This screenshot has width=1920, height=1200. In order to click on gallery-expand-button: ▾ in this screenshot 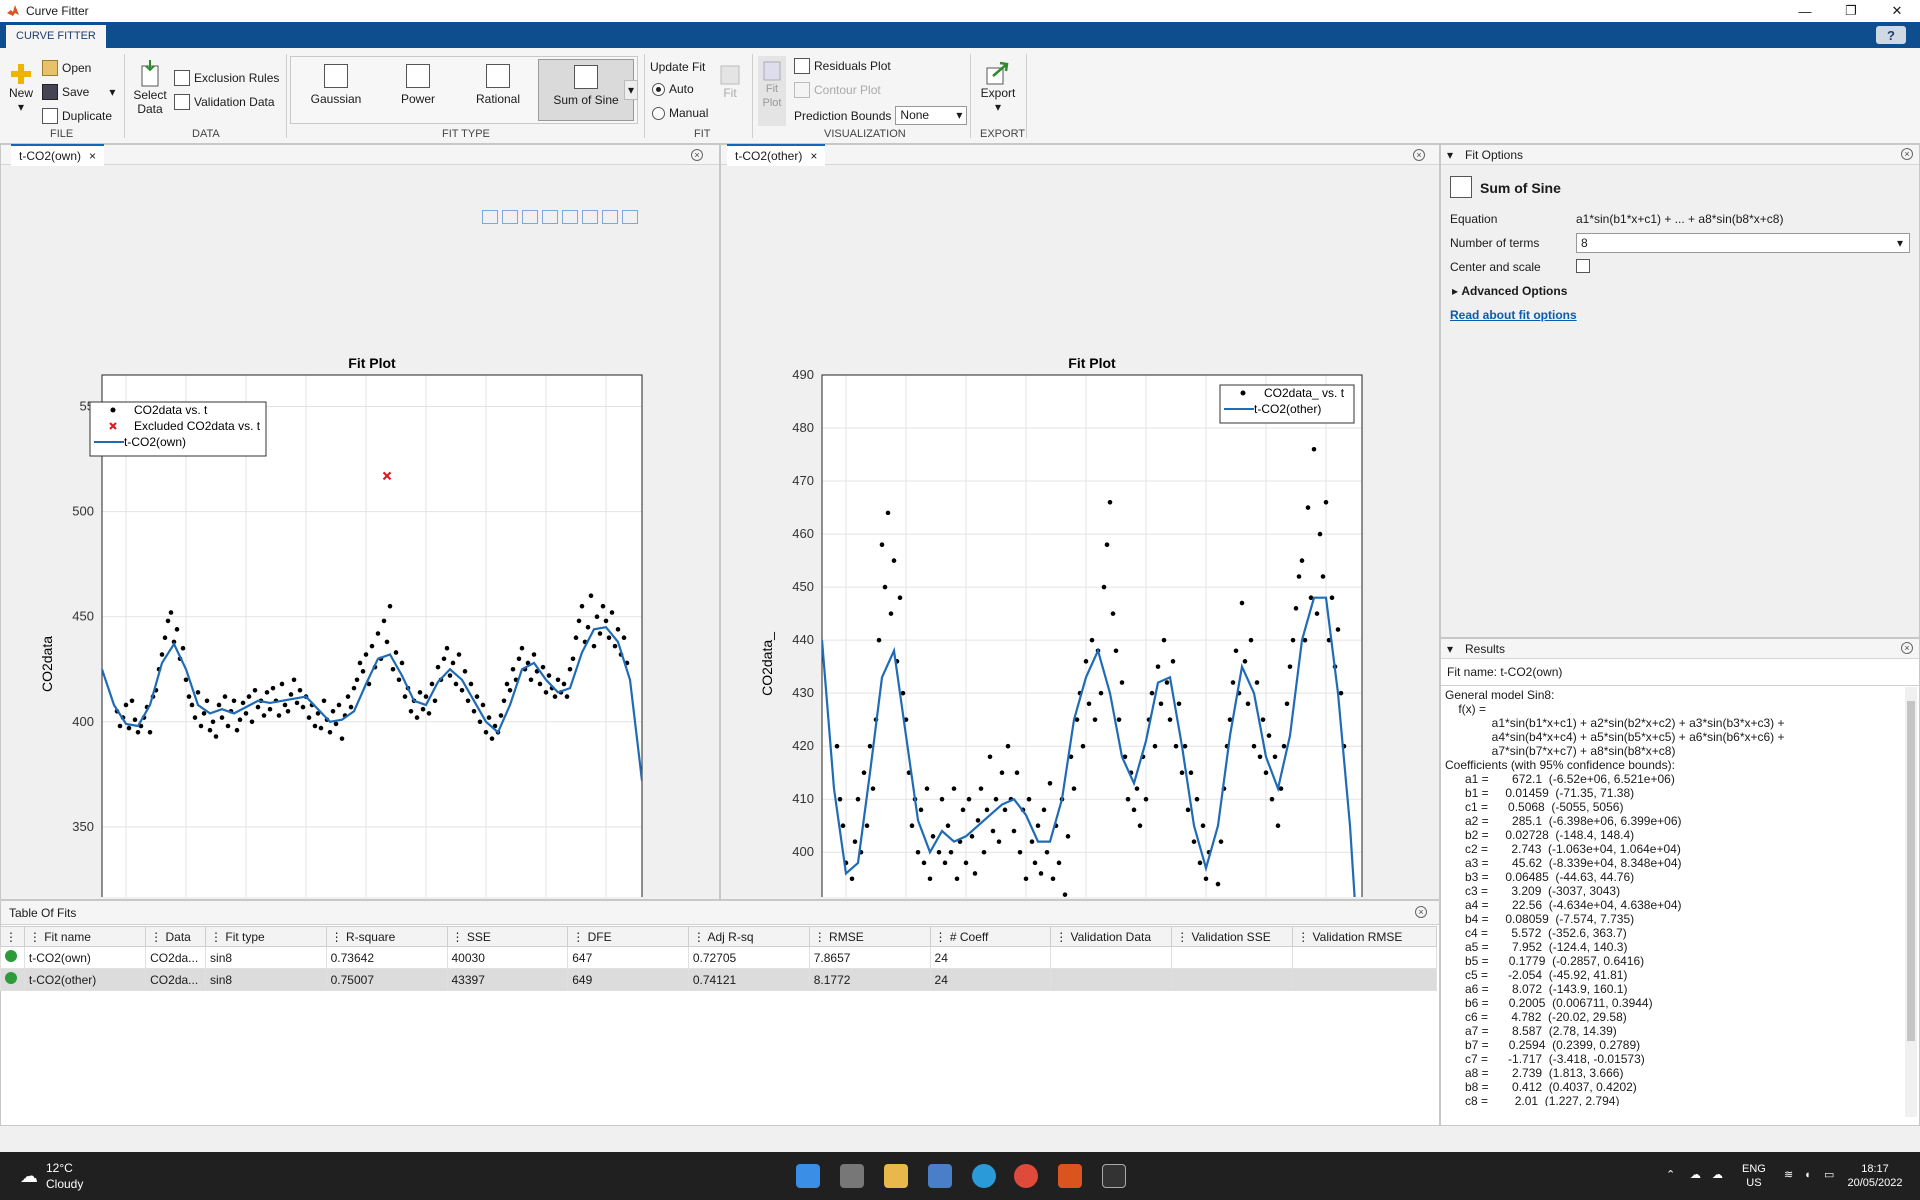, I will do `click(631, 90)`.